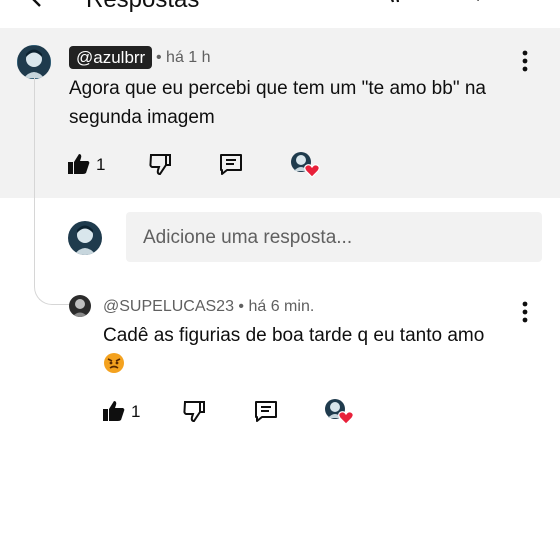 Image resolution: width=560 pixels, height=560 pixels. I want to click on more-options-icon, so click(527, 4).